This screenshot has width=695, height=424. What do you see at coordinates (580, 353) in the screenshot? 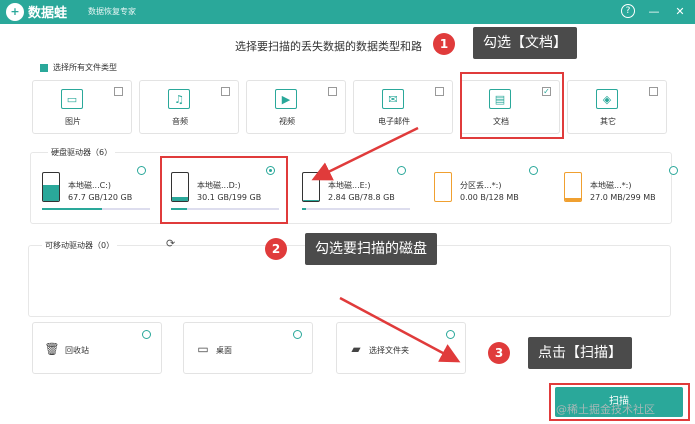
I see `annotation-callout-3: 点击【扫描】` at bounding box center [580, 353].